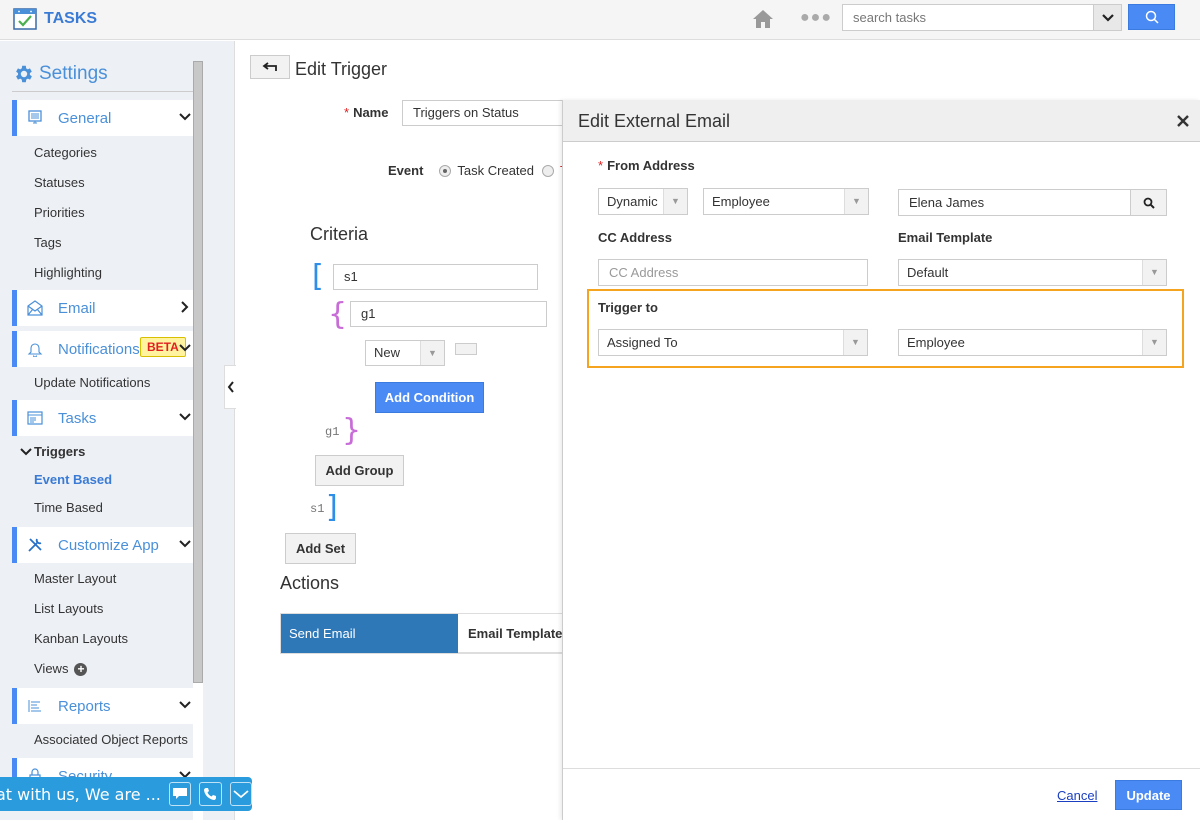  Describe the element at coordinates (102, 118) in the screenshot. I see `sidebar-section-general: General` at that location.